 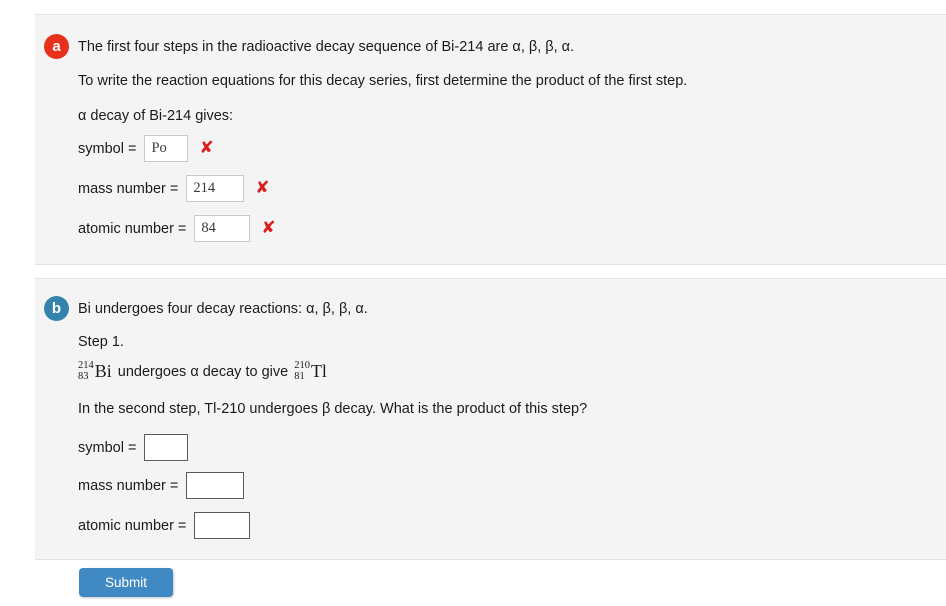 I want to click on part-b-mass-number-label: mass number =, so click(x=128, y=485).